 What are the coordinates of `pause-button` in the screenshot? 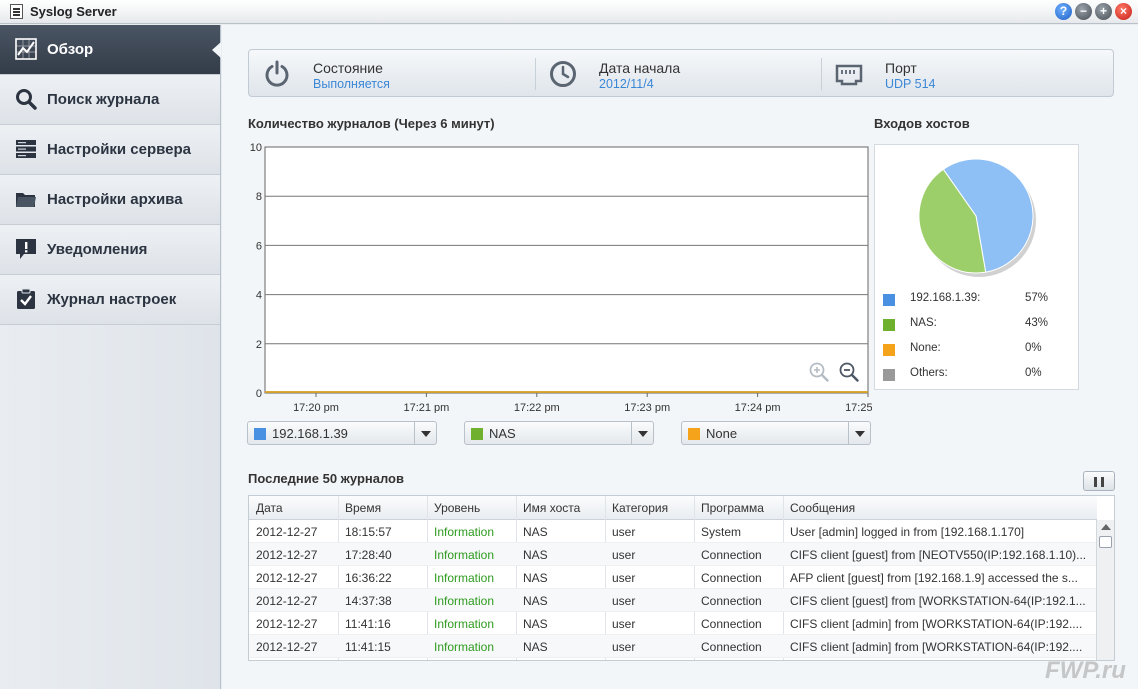 It's located at (1099, 481).